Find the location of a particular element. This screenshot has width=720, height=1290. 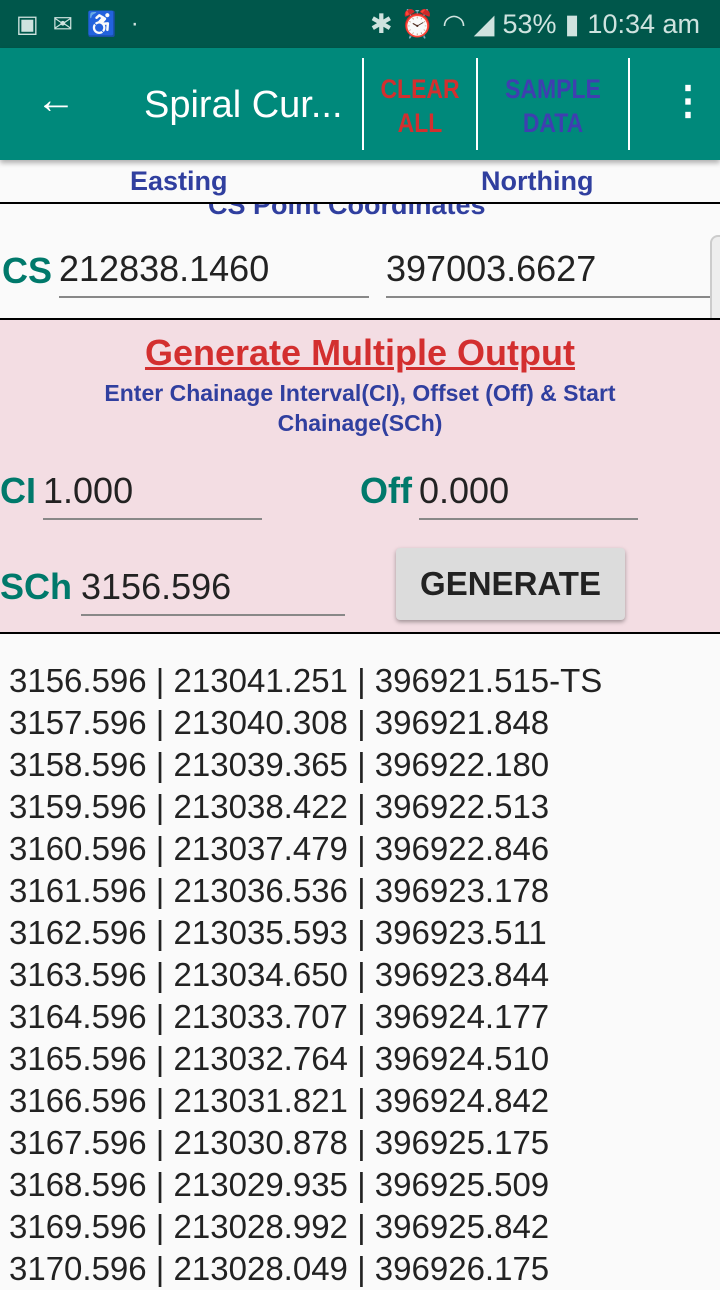

northing-header: Northing is located at coordinates (537, 181).